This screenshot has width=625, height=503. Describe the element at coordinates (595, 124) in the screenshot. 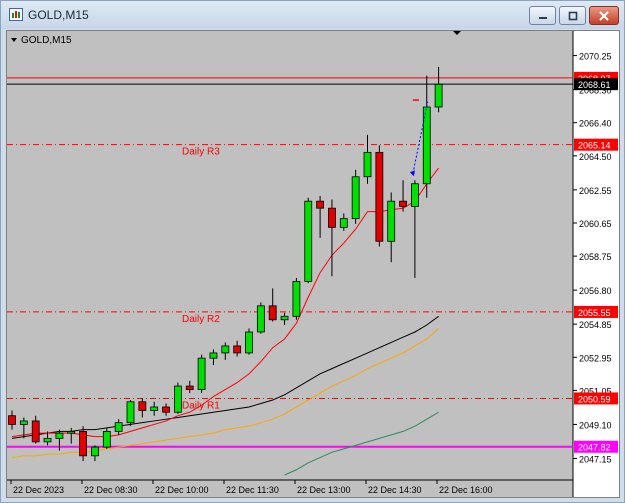

I see `price-tick-label: 2066.40` at that location.